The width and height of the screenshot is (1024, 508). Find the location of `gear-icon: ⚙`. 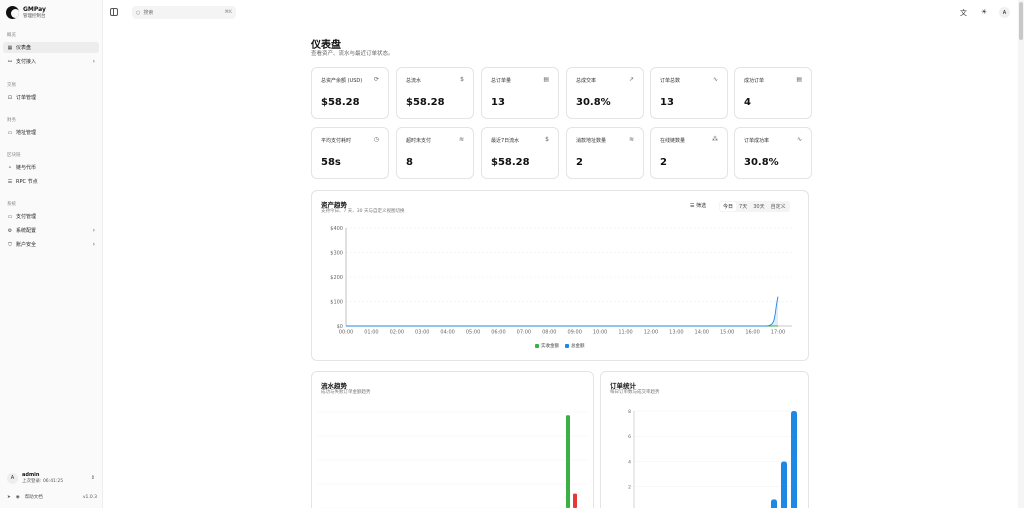

gear-icon: ⚙ is located at coordinates (10, 230).